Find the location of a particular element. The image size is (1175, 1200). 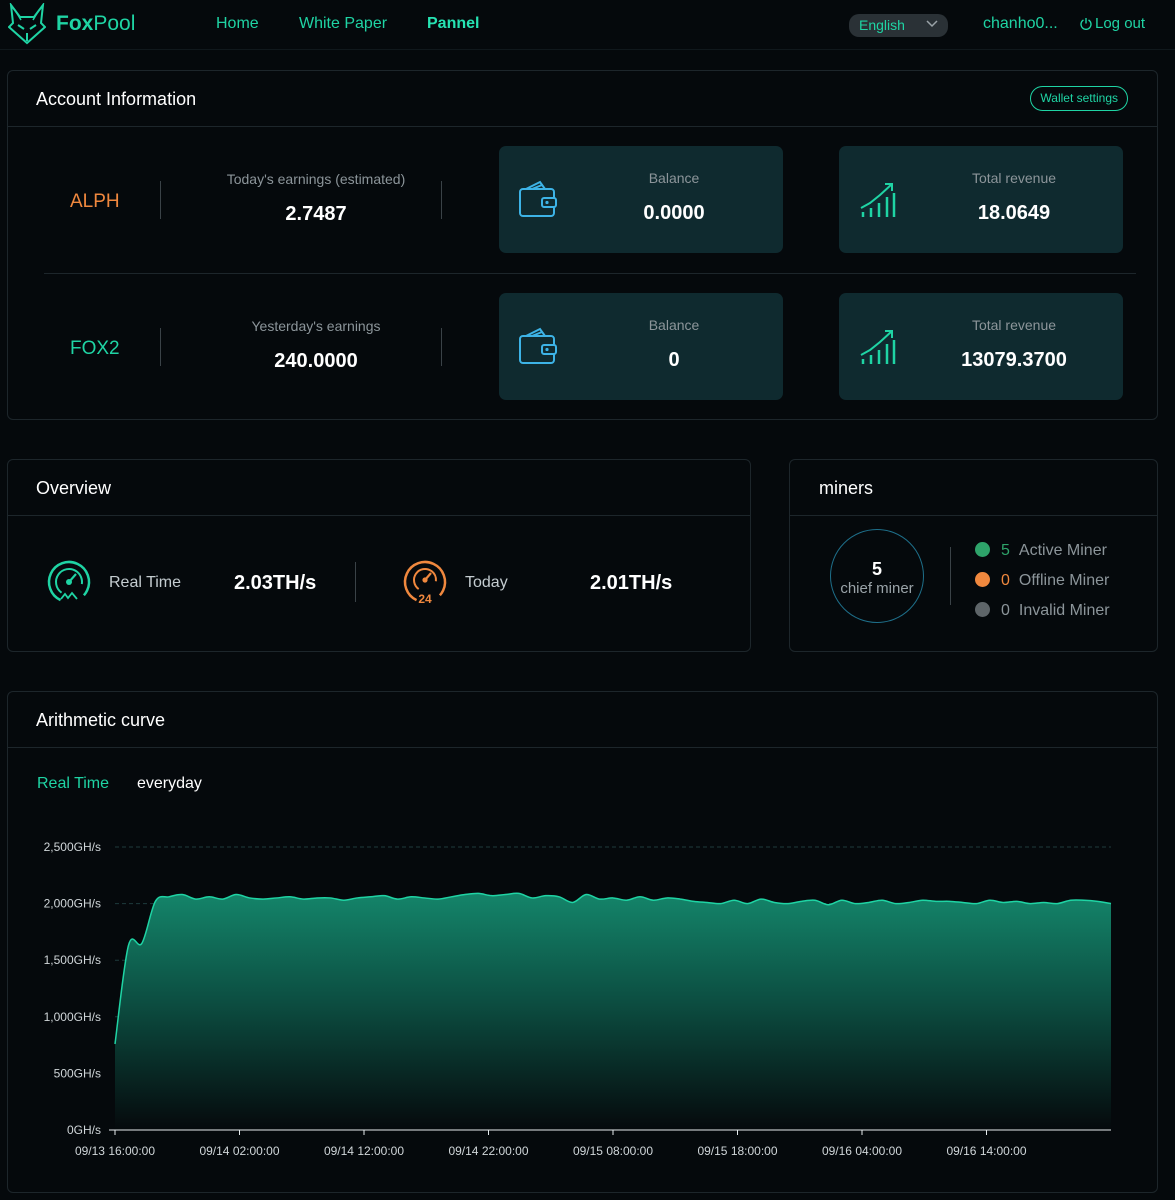

language-value: English is located at coordinates (882, 25).